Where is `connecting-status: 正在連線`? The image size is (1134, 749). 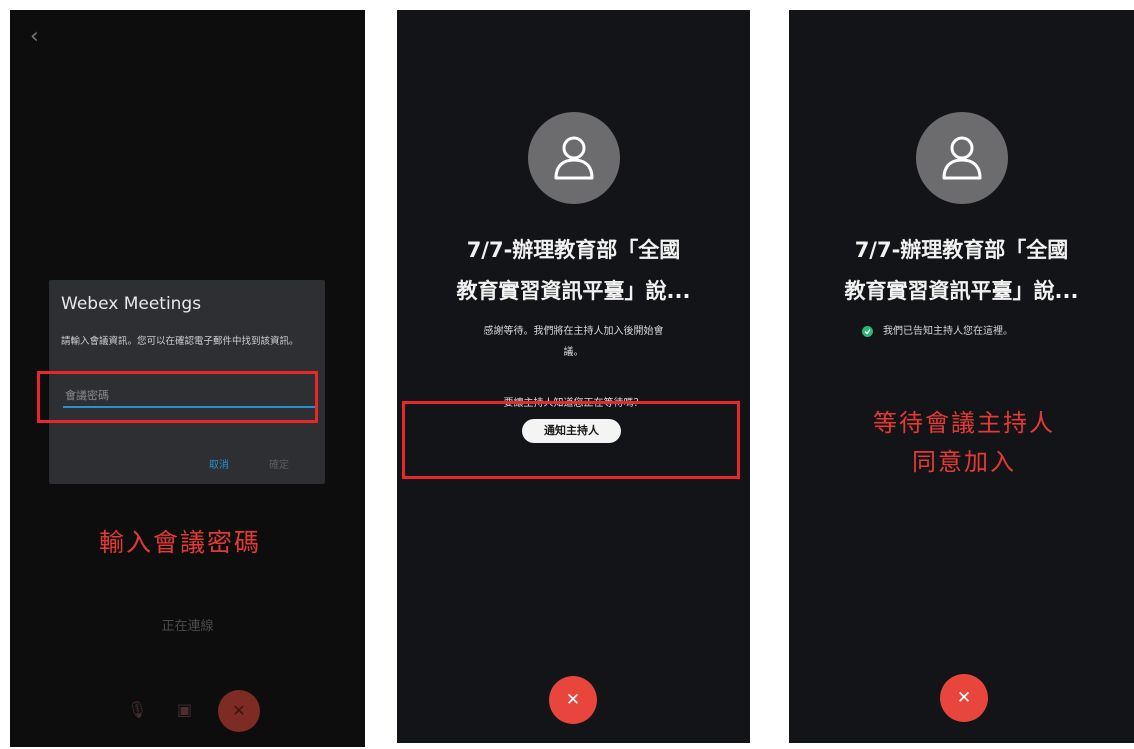
connecting-status: 正在連線 is located at coordinates (187, 626).